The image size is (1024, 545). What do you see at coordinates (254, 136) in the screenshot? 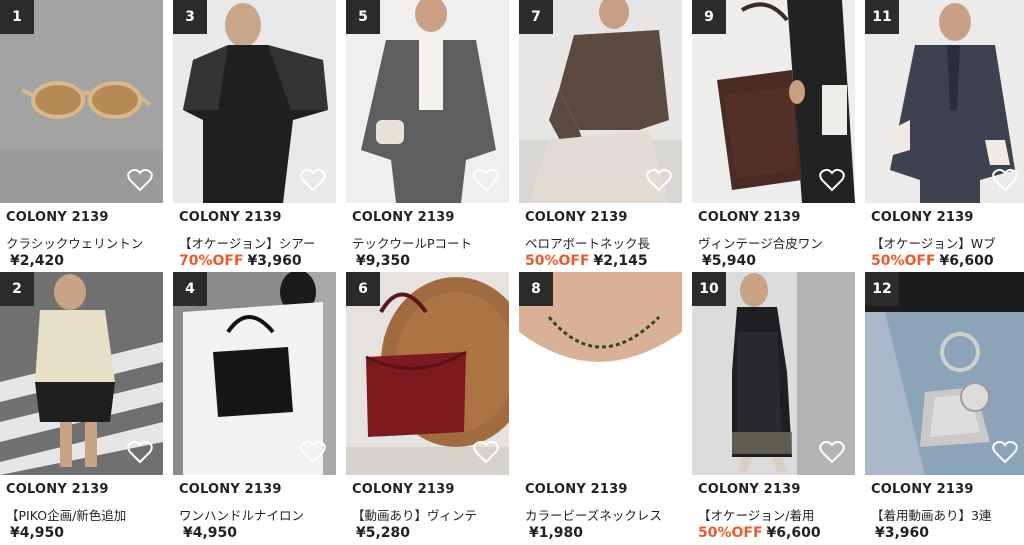
I see `product-card: 3 COLONY 2139 【オケージョン】シアー 70%OFF ¥3,960` at bounding box center [254, 136].